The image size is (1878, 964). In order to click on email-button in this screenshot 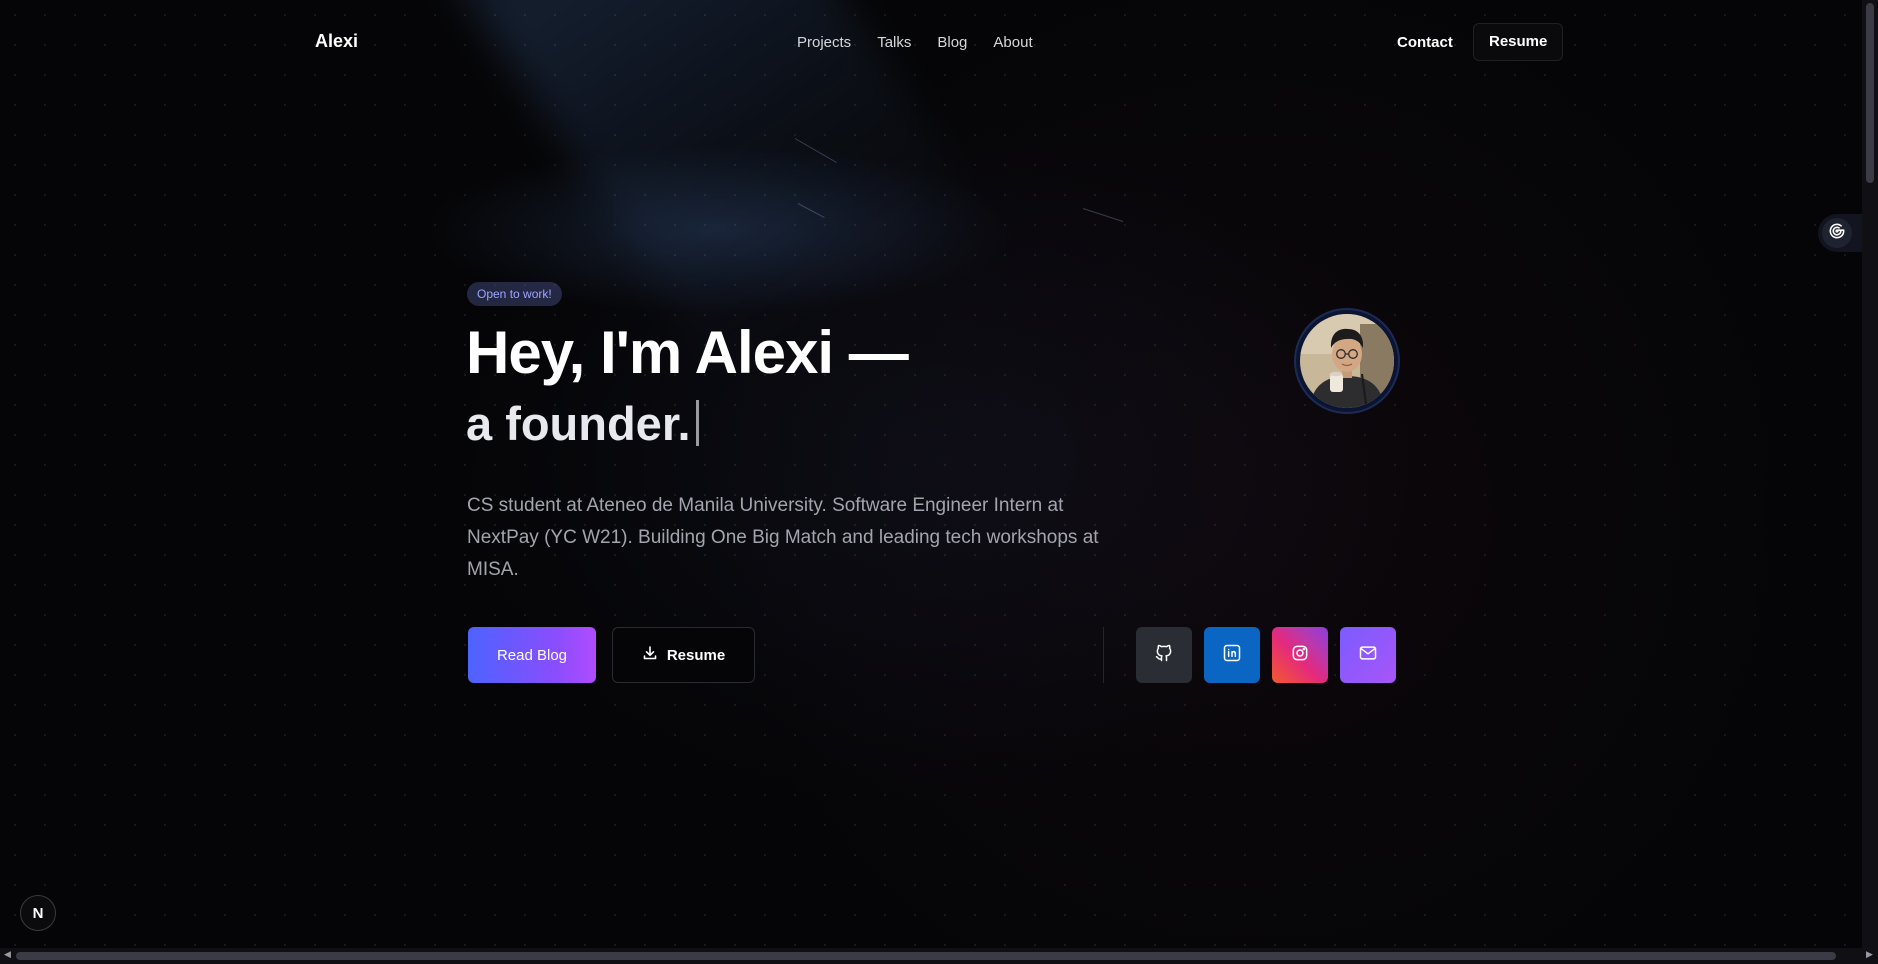, I will do `click(1368, 655)`.